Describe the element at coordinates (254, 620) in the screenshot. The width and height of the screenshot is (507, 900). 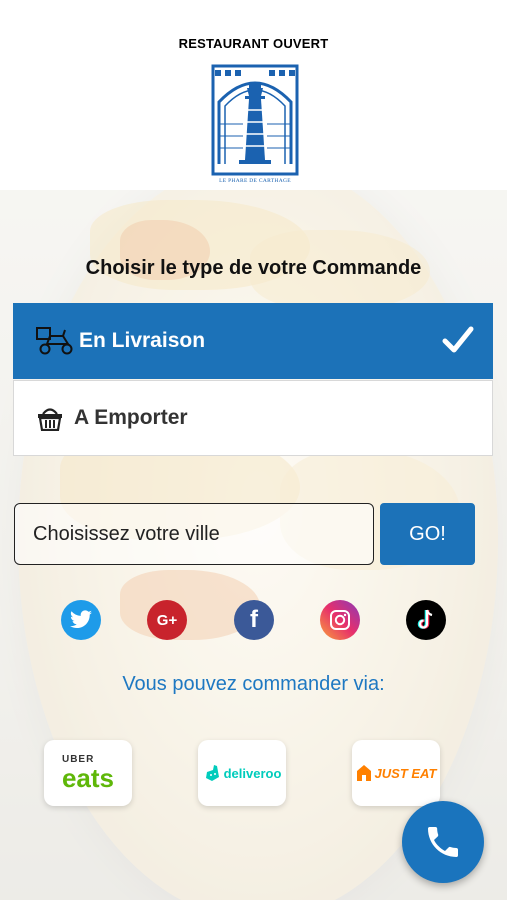
I see `facebook-icon: f` at that location.